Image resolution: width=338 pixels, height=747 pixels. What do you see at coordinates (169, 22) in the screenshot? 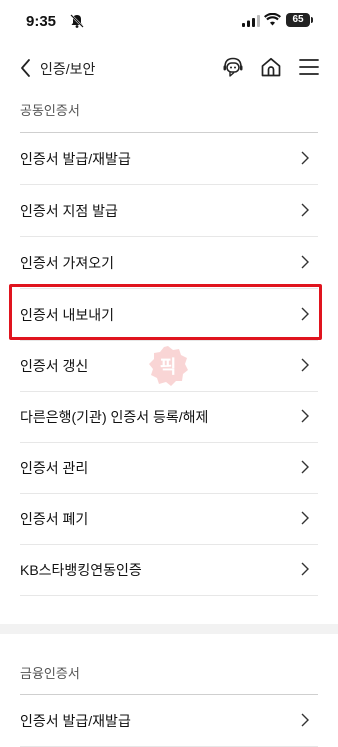
I see `status-bar: 9:35 65` at bounding box center [169, 22].